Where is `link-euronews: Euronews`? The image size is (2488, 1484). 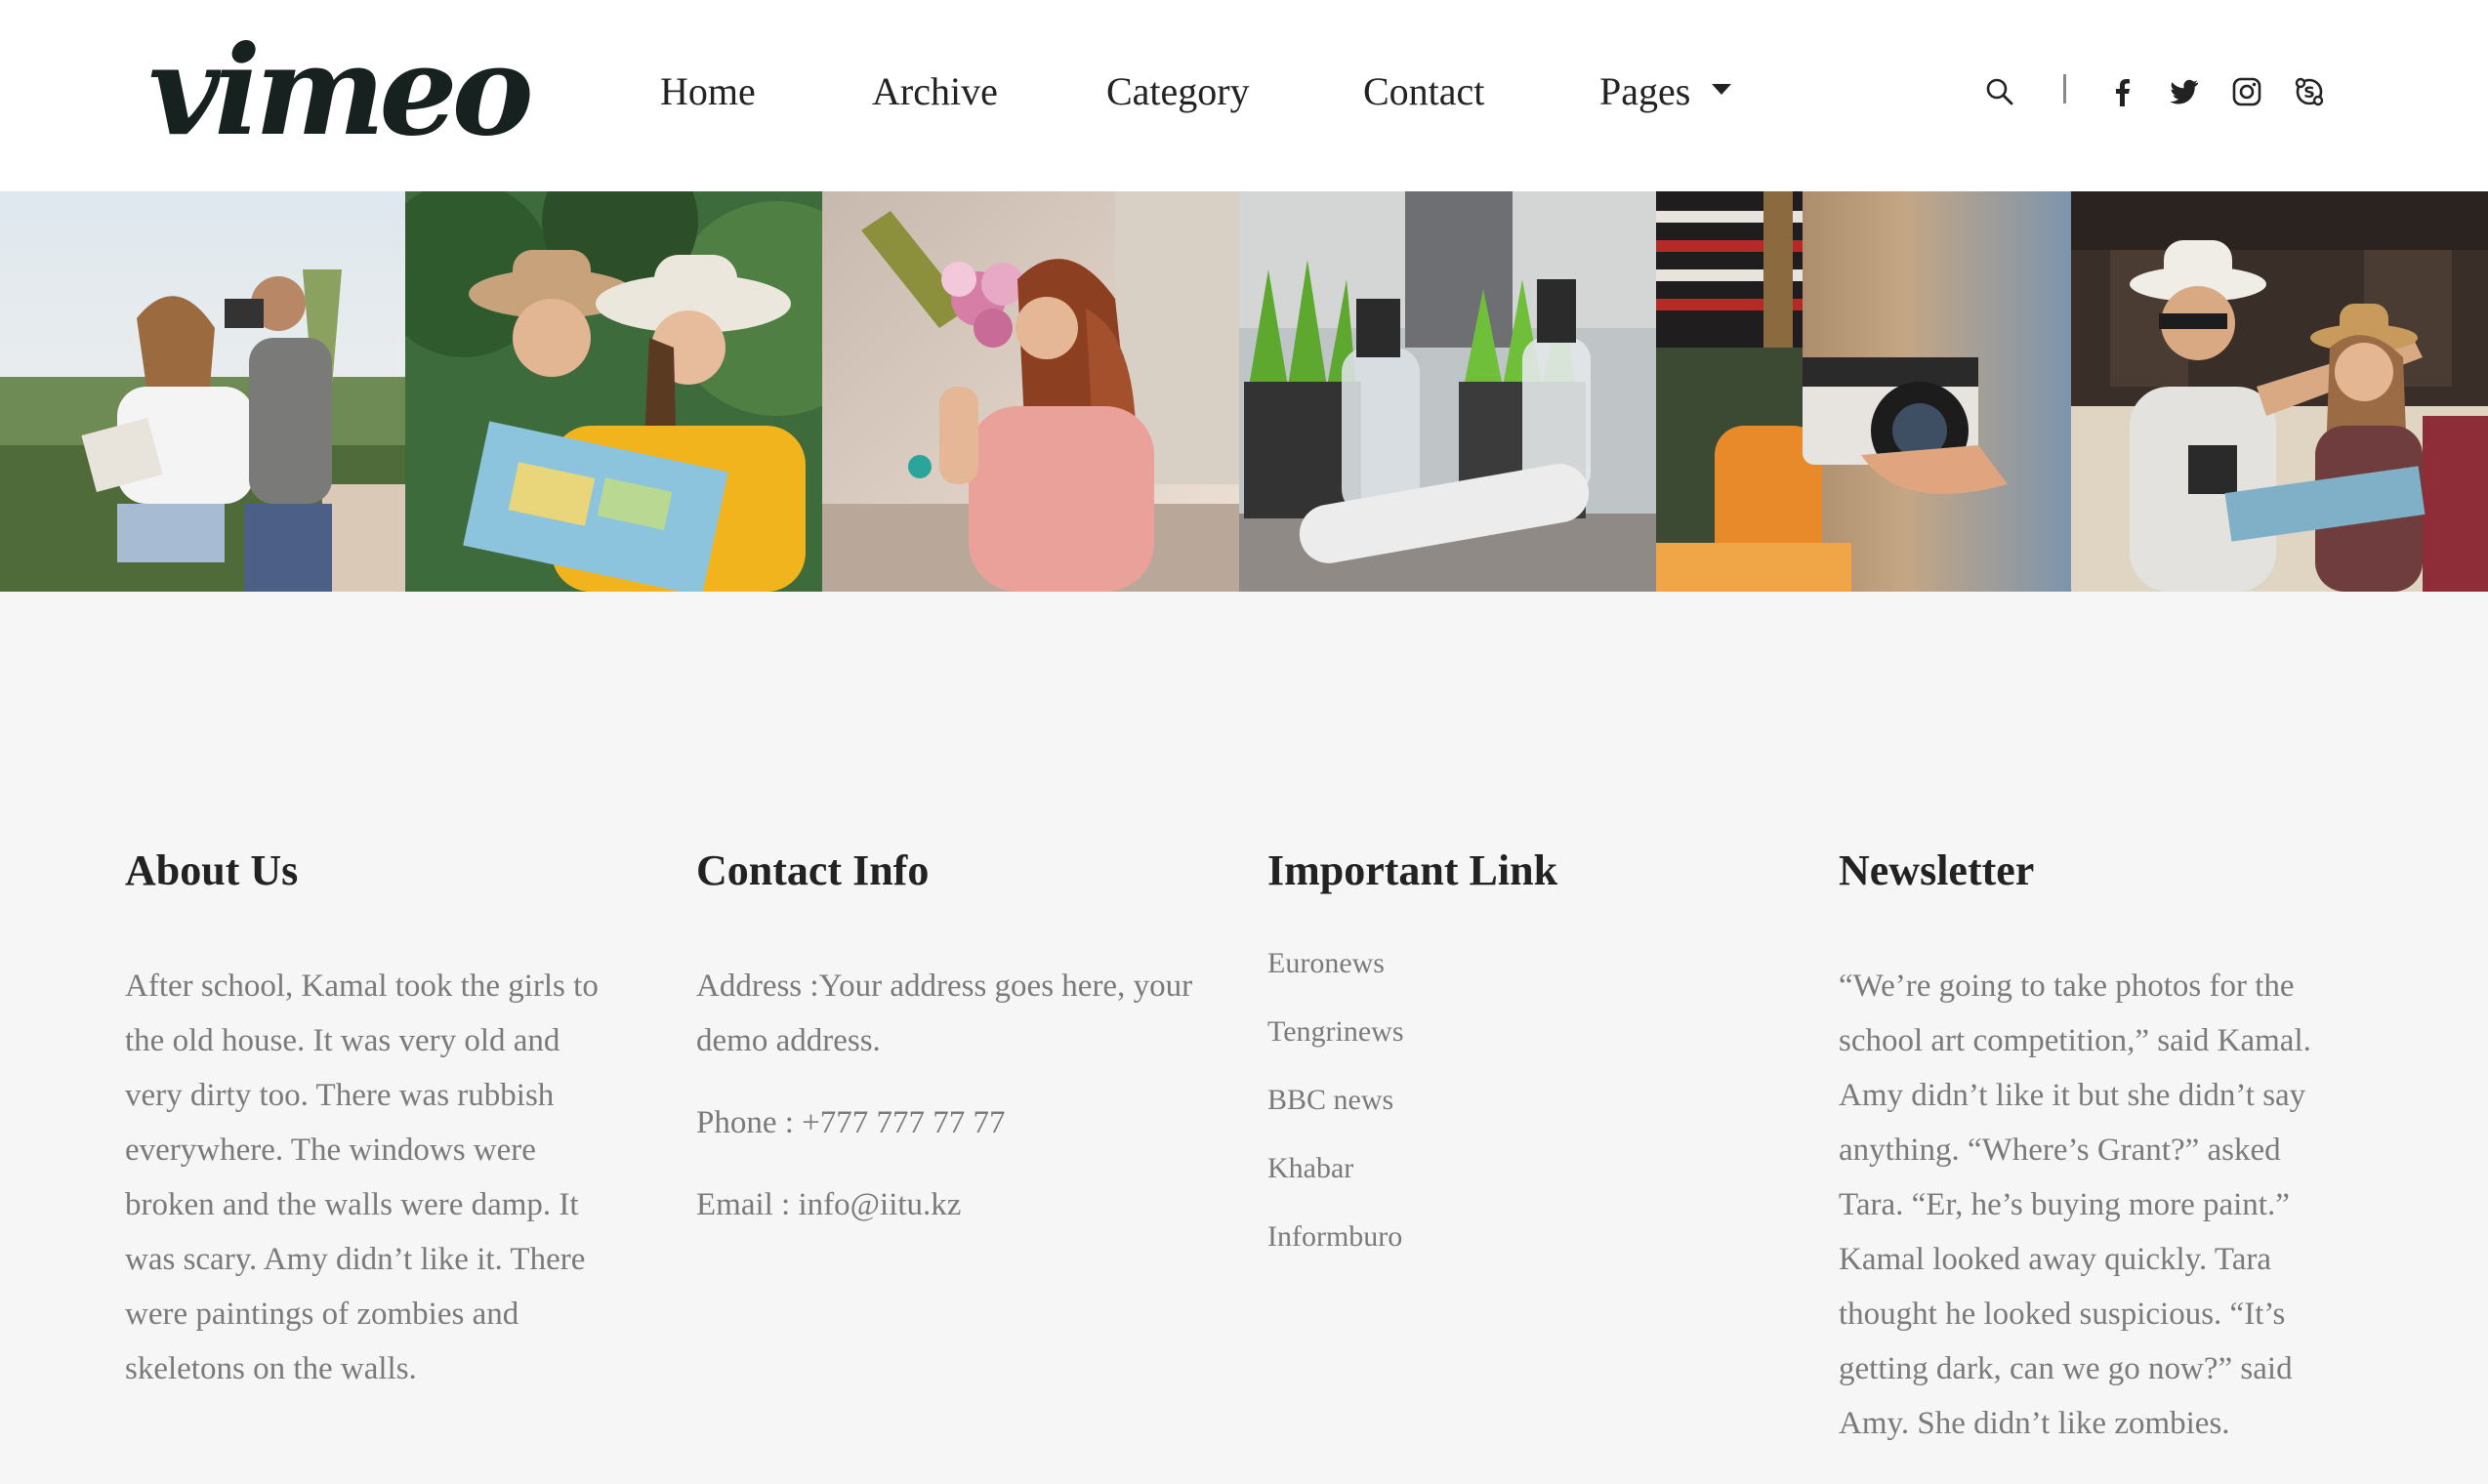 link-euronews: Euronews is located at coordinates (1511, 964).